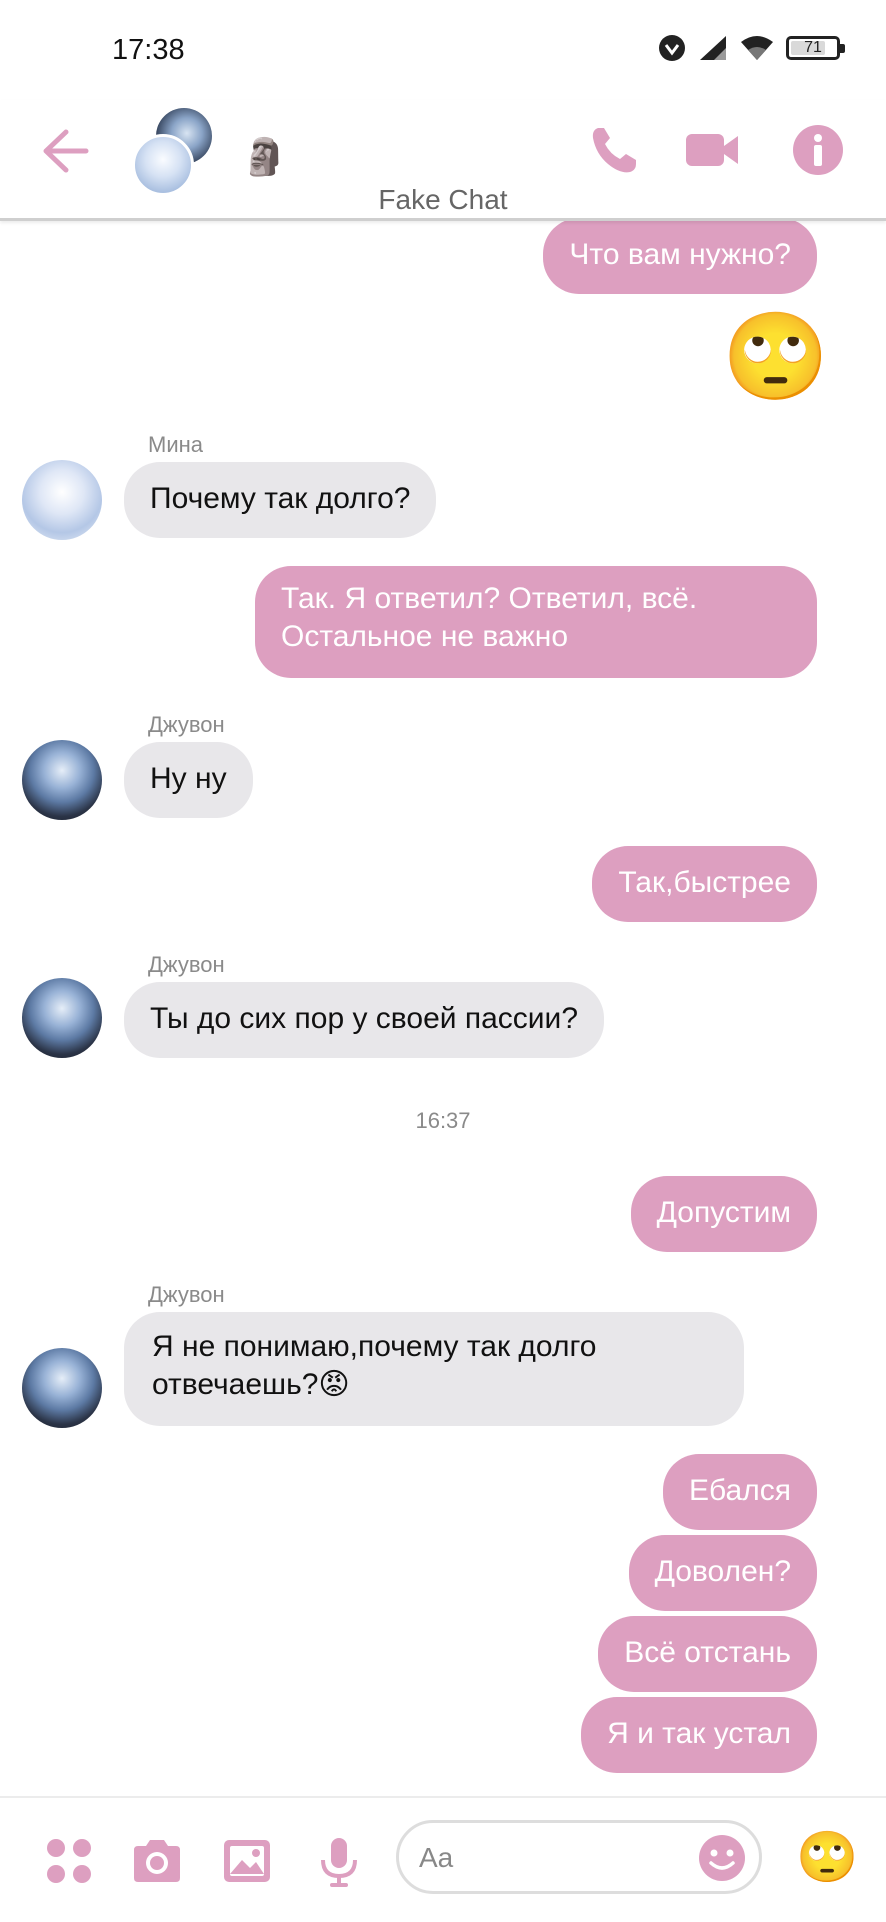  I want to click on message-bubble-outgoing: Что вам нужно?, so click(680, 256).